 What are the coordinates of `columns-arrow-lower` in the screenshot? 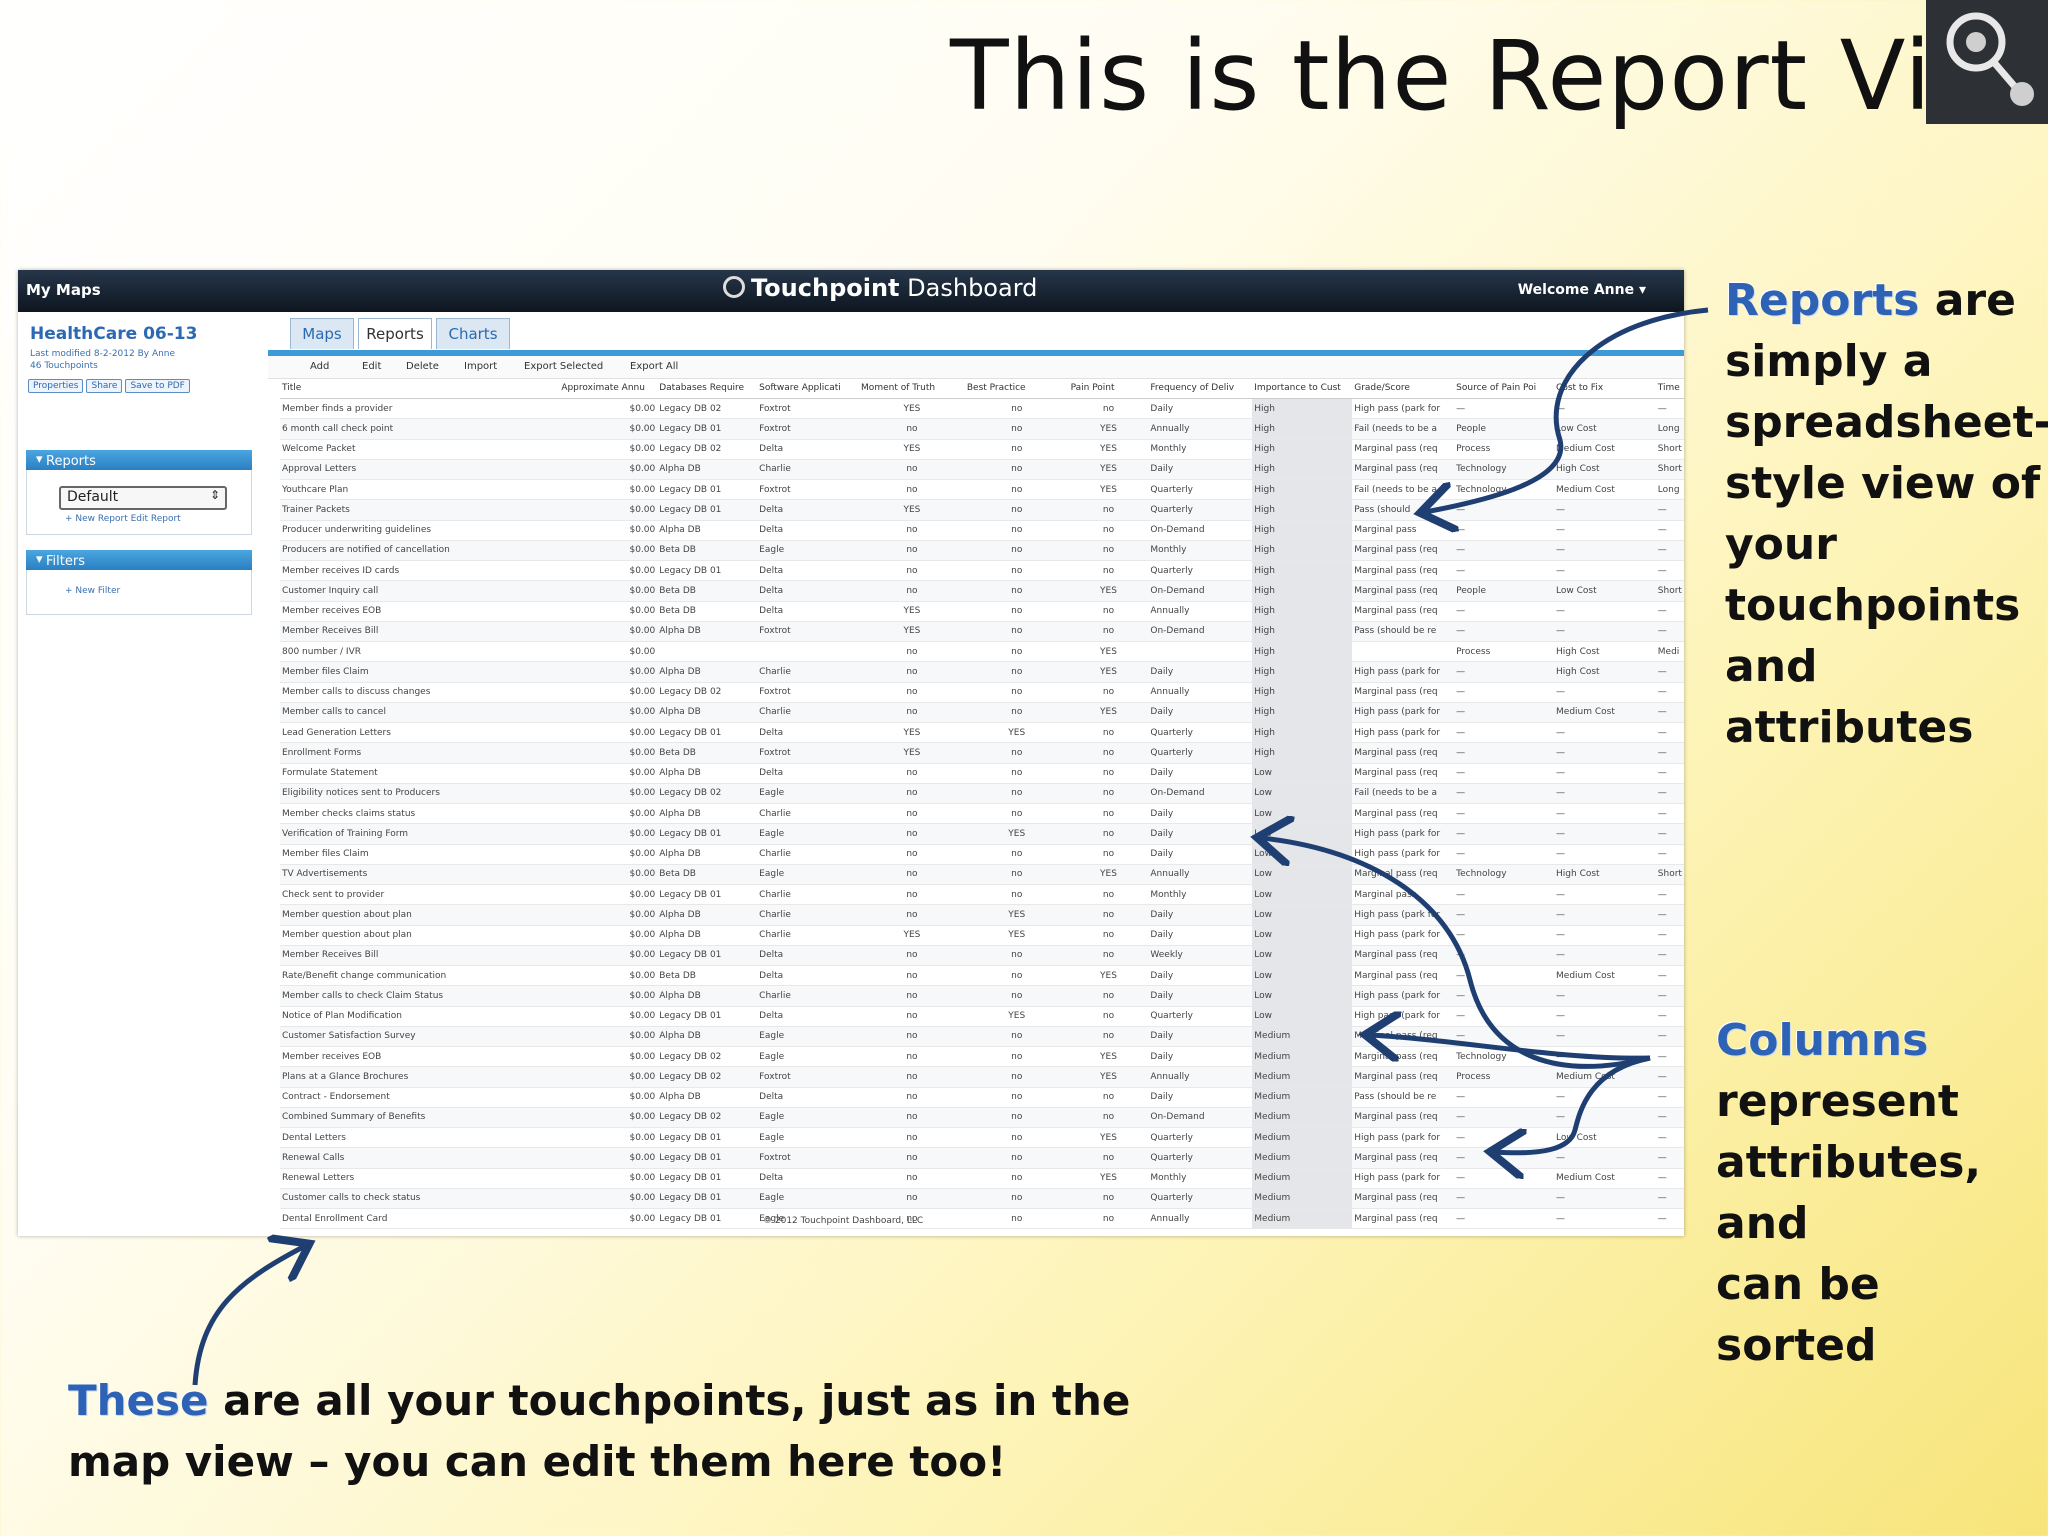 It's located at (1573, 1104).